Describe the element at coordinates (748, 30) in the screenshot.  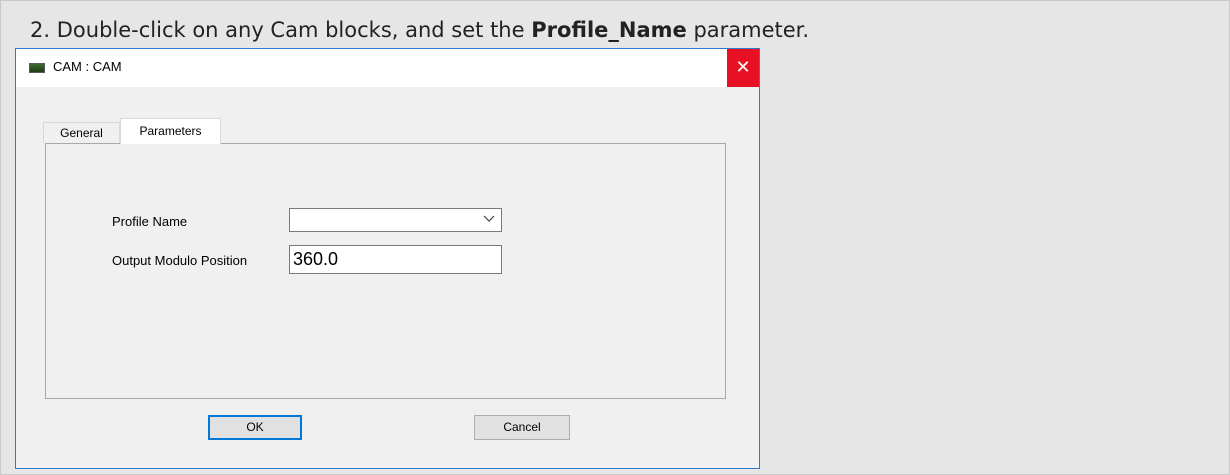
I see `instruction-after: parameter.` at that location.